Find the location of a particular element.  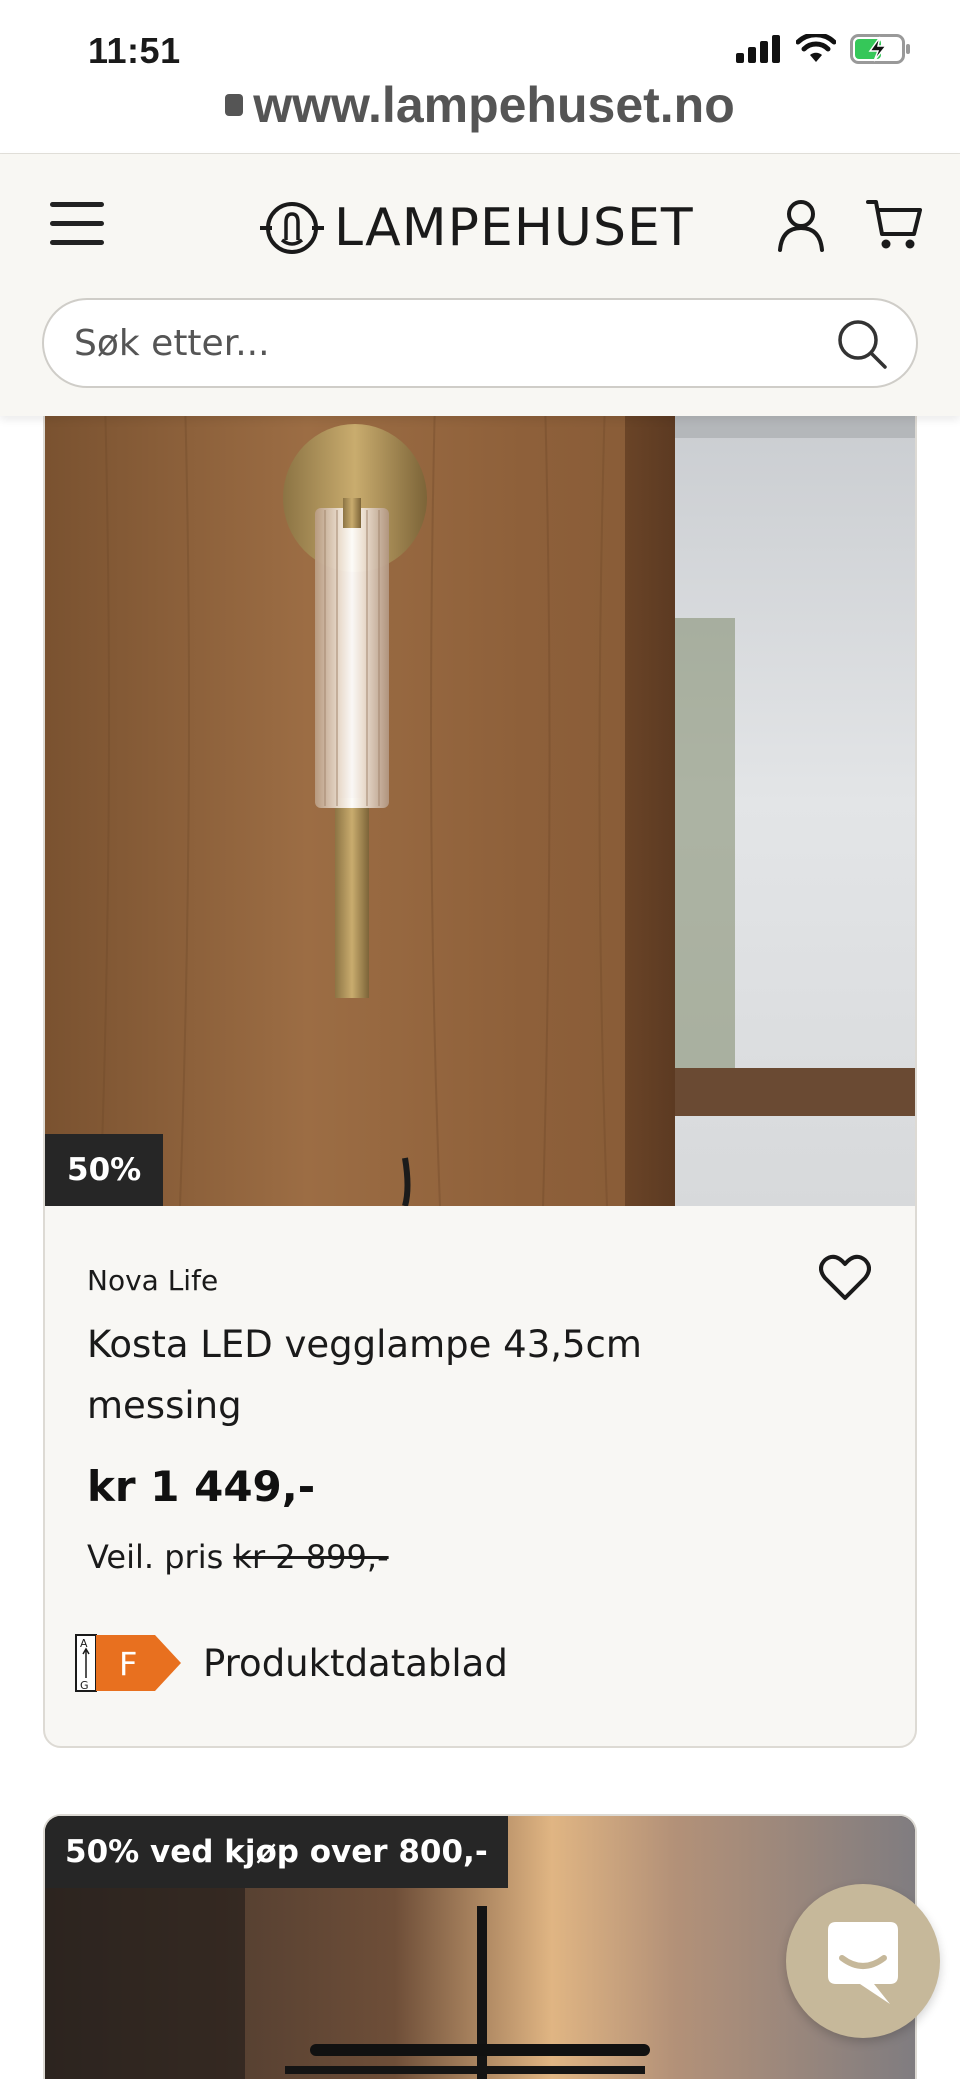

search-icon is located at coordinates (862, 344).